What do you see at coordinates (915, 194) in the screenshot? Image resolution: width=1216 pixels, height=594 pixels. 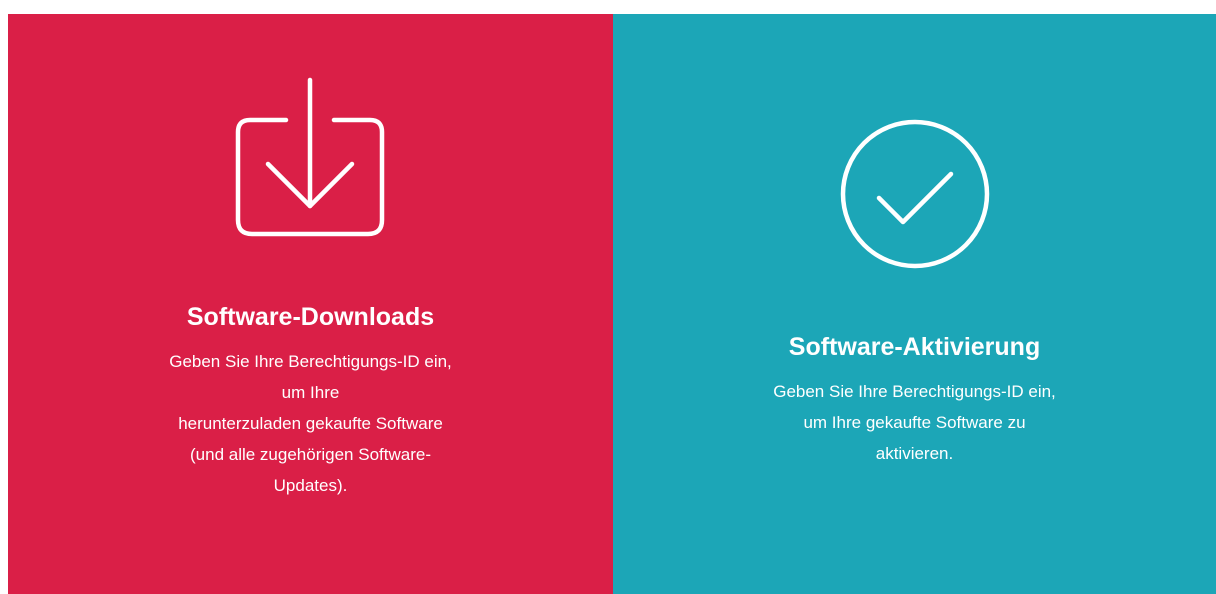 I see `checkmark-circle-icon` at bounding box center [915, 194].